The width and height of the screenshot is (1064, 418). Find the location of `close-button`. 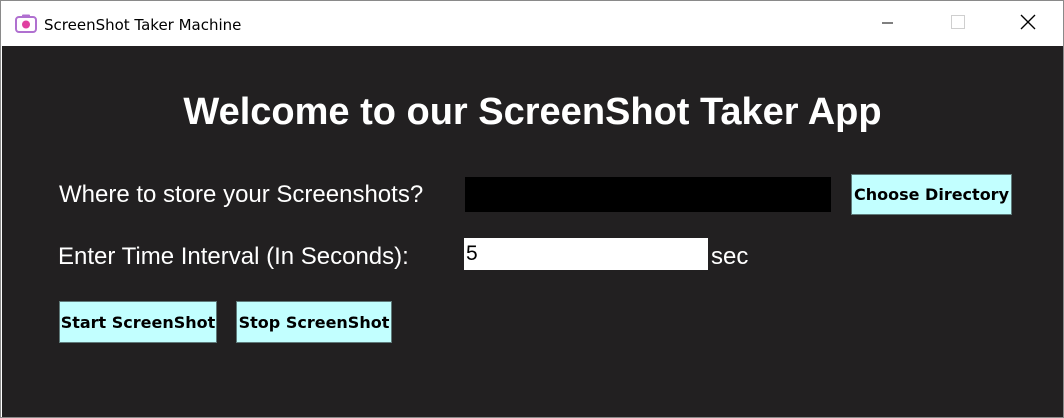

close-button is located at coordinates (1028, 23).